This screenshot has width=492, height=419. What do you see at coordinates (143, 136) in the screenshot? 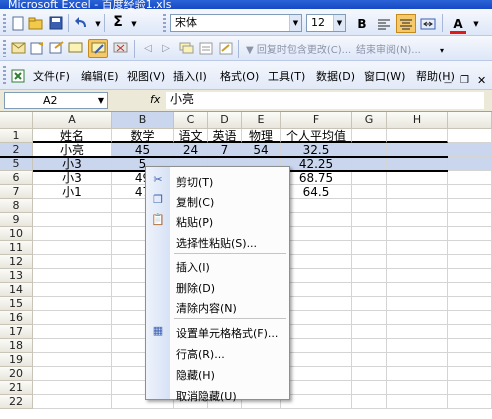
I see `cell-b1: 数学` at bounding box center [143, 136].